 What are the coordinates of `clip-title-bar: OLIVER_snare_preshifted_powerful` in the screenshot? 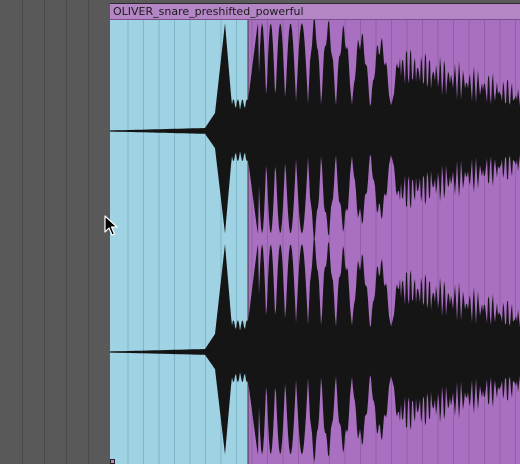 It's located at (315, 11).